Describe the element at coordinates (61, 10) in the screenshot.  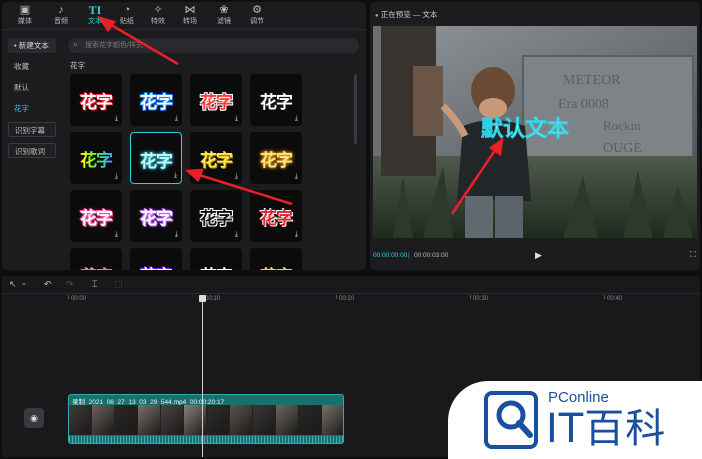
I see `audio-icon: ♪` at that location.